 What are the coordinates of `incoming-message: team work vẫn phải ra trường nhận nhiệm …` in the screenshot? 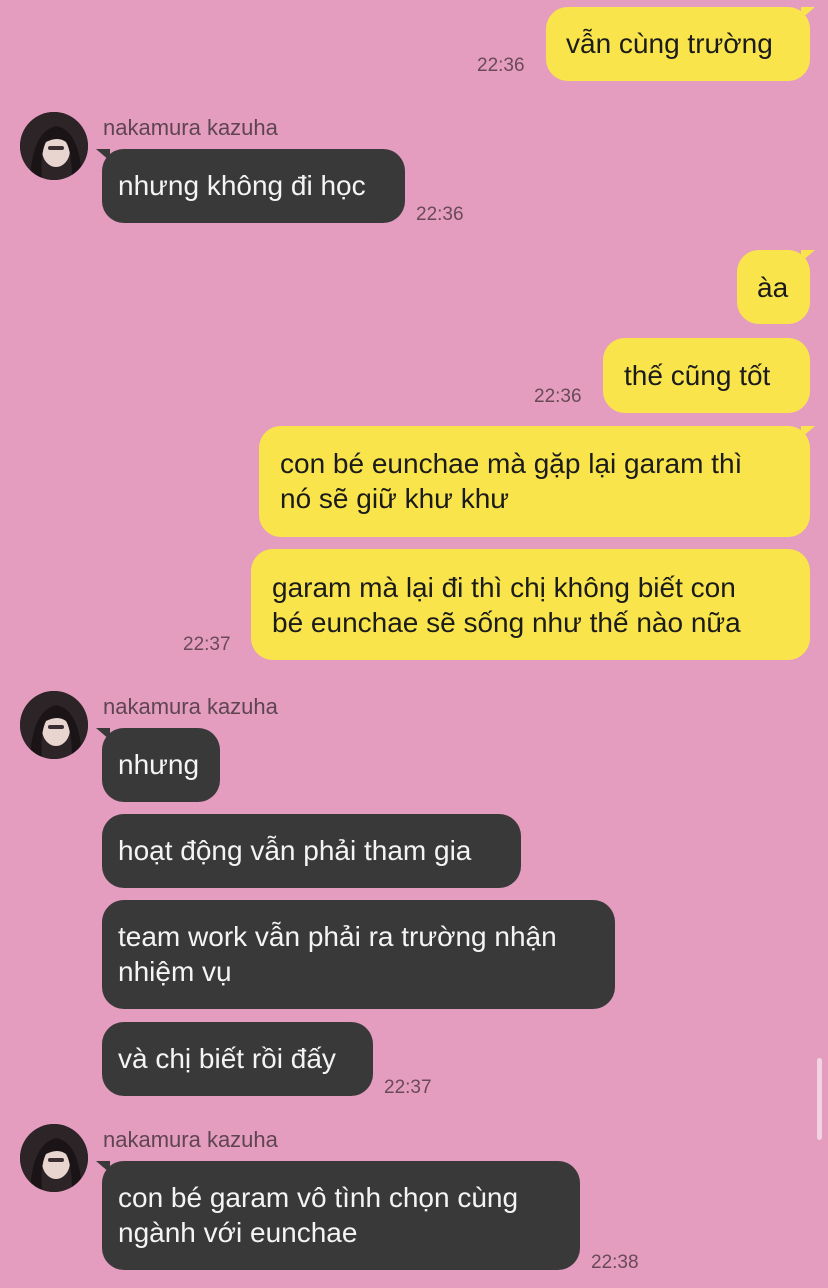 It's located at (358, 954).